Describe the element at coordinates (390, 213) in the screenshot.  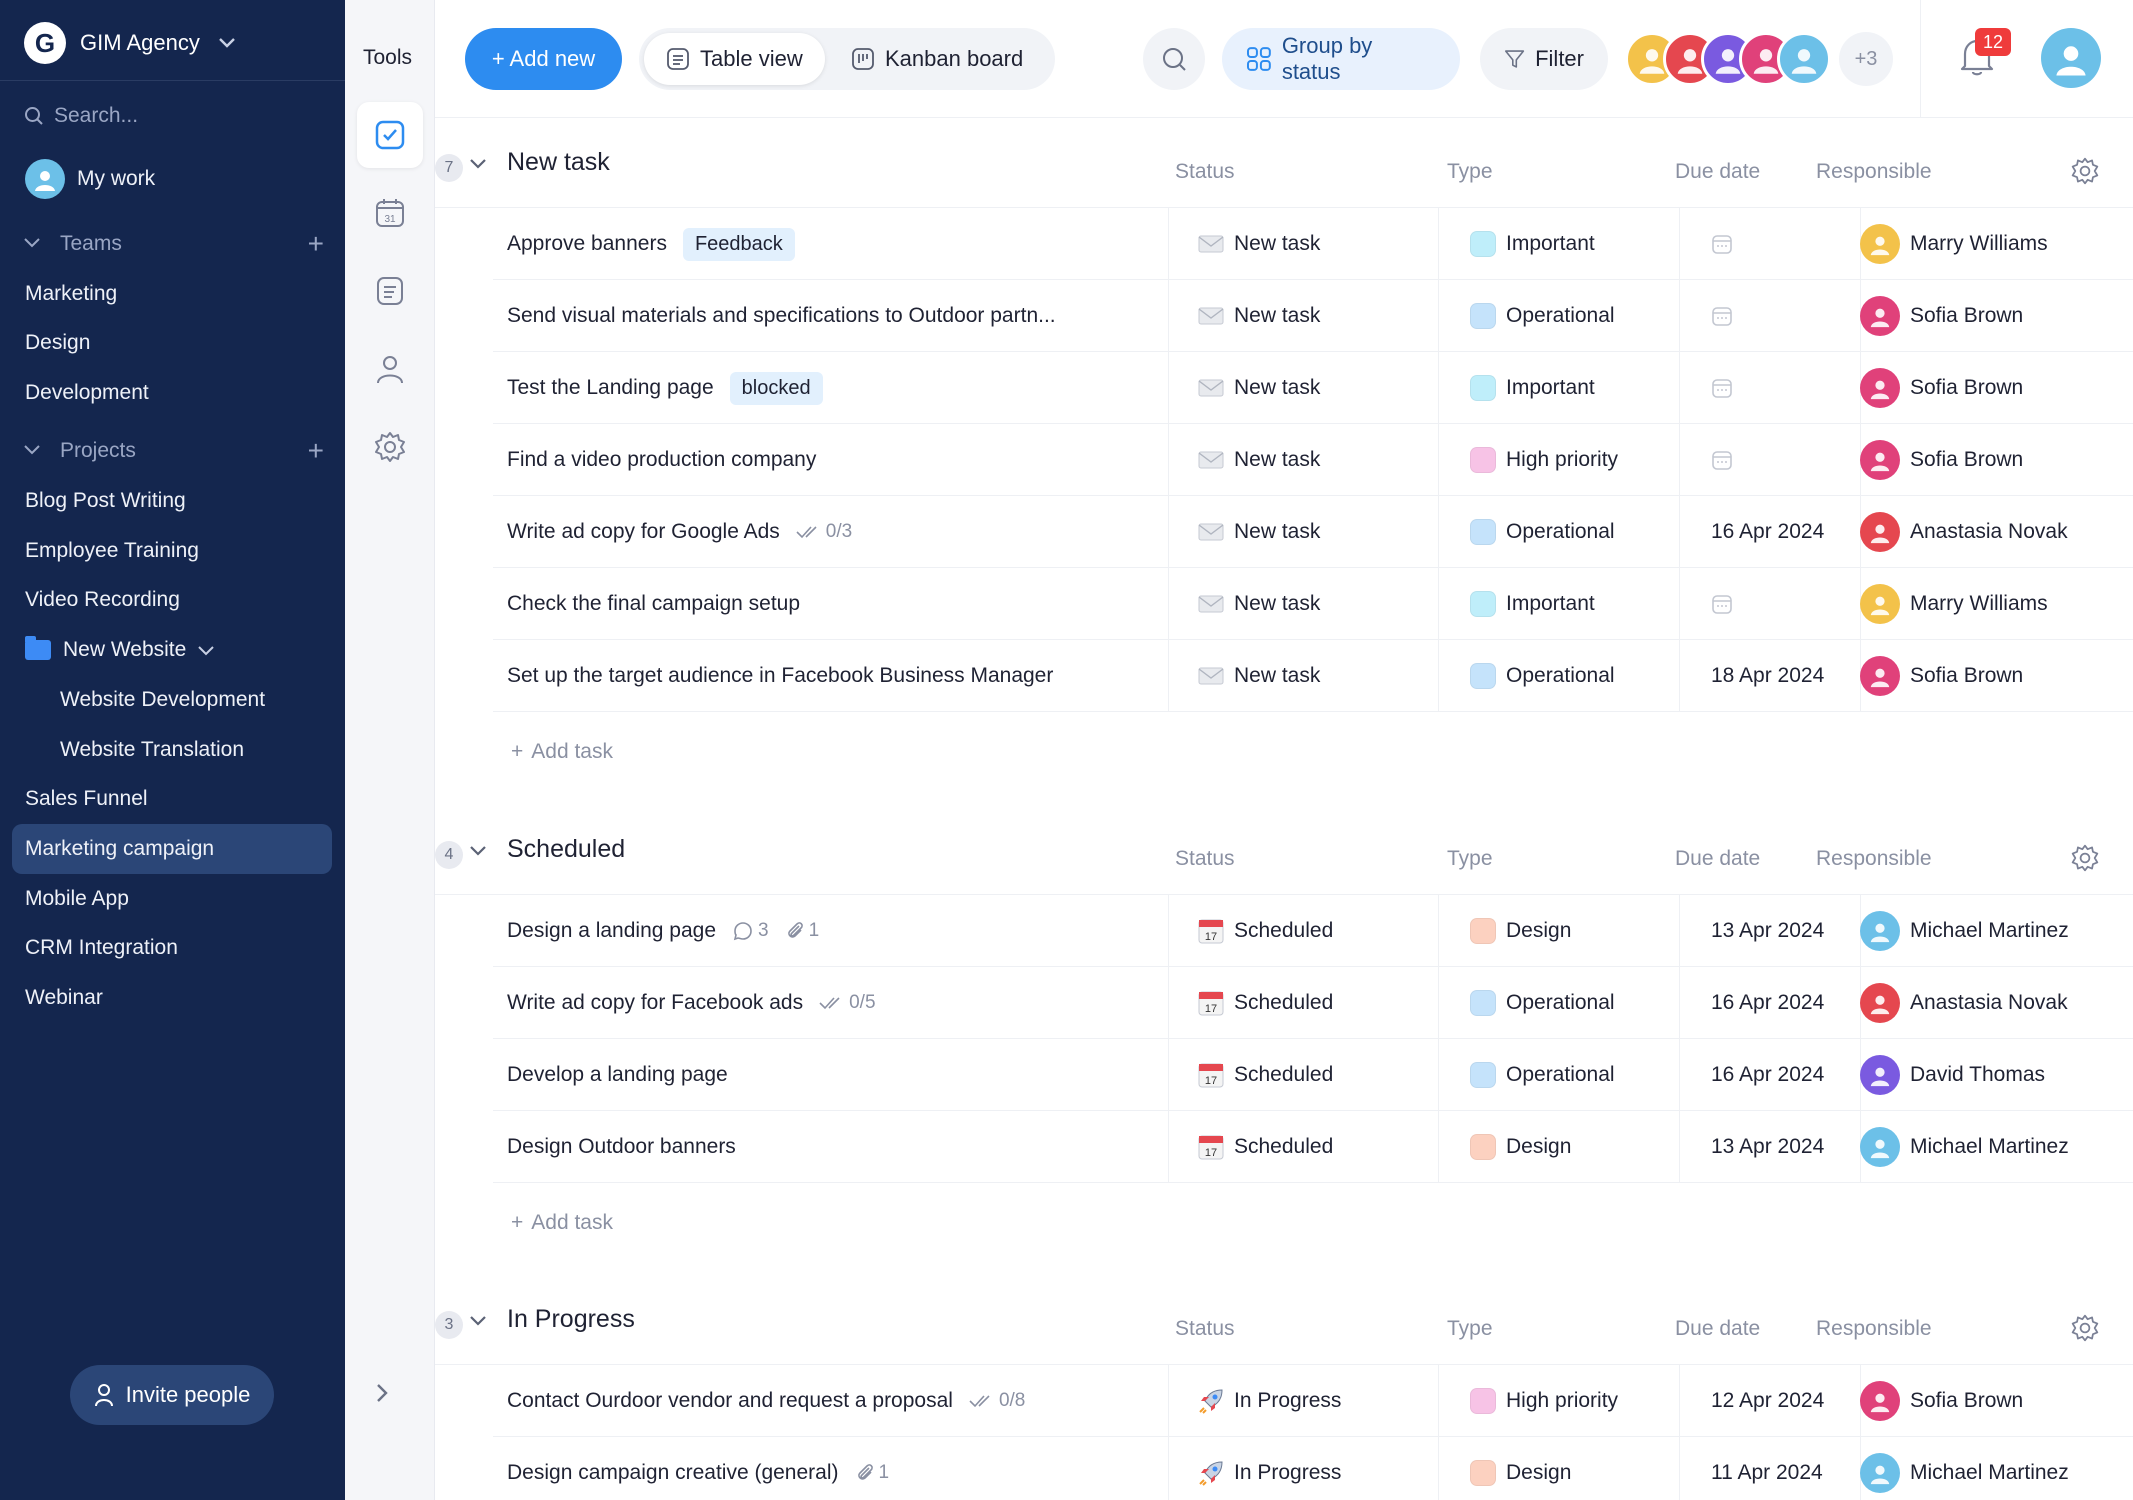
I see `calendar-tool-button: 31` at that location.